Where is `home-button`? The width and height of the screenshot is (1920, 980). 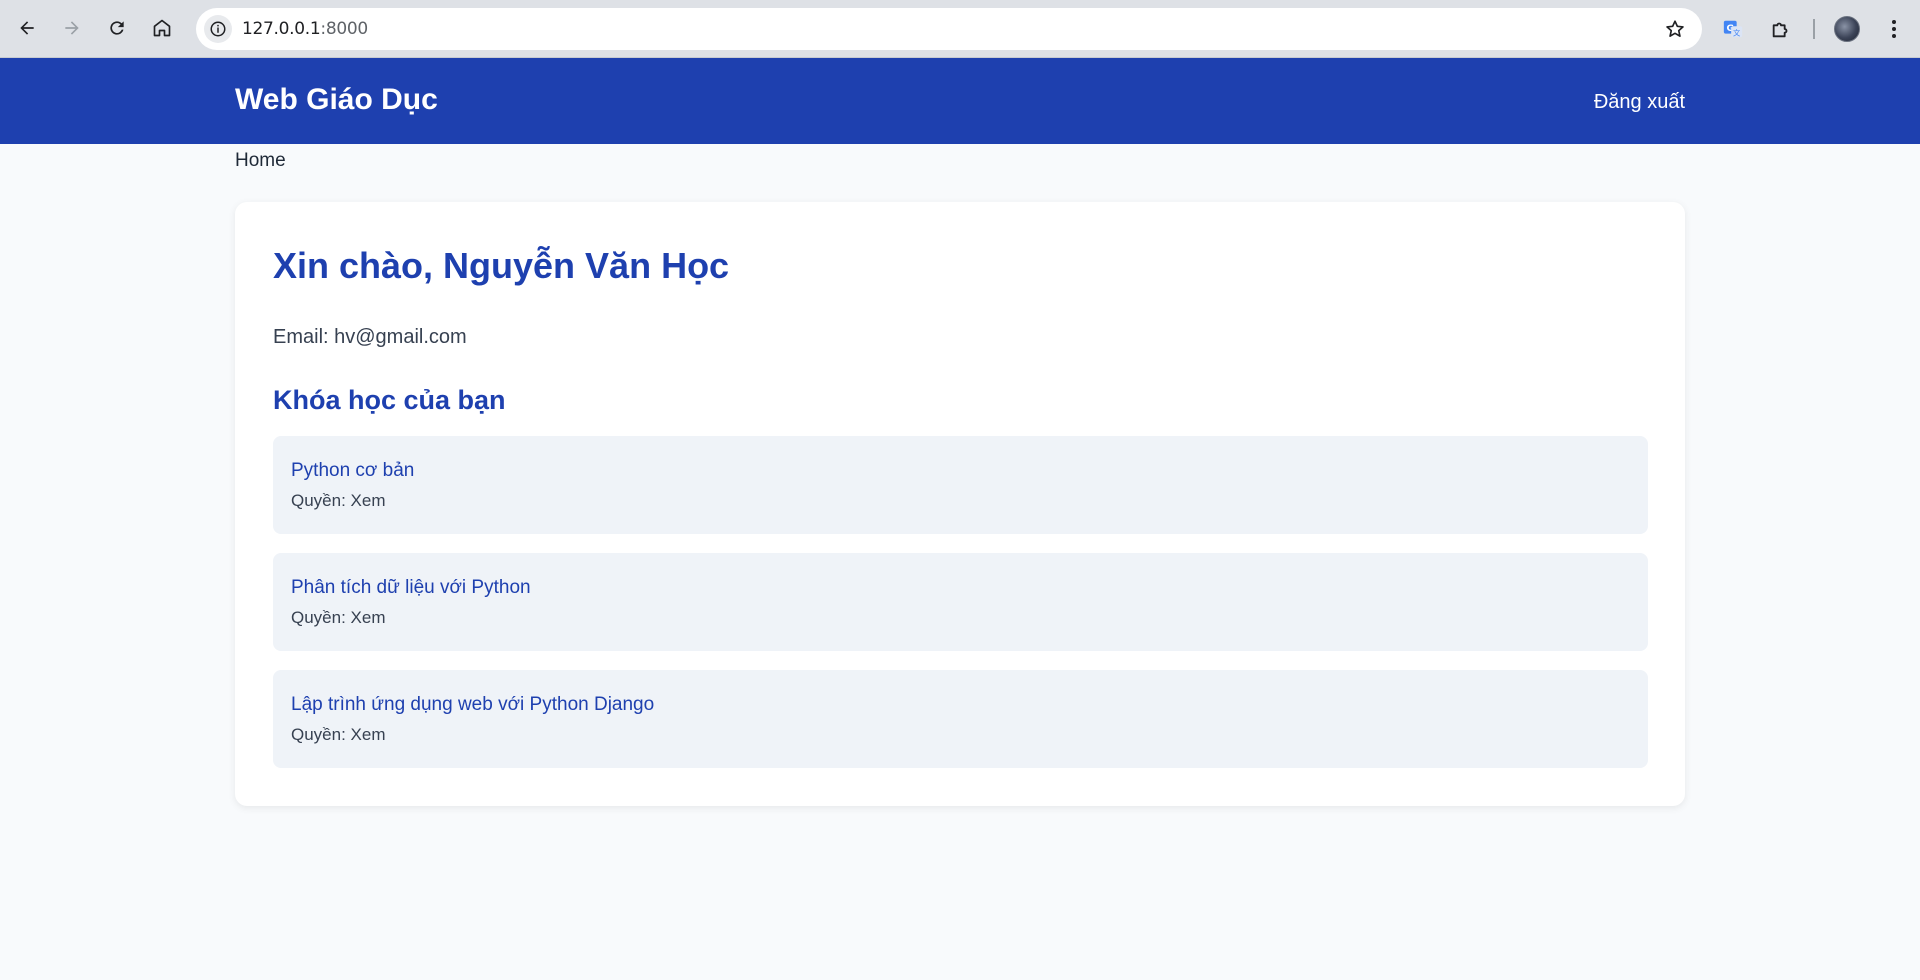
home-button is located at coordinates (162, 28).